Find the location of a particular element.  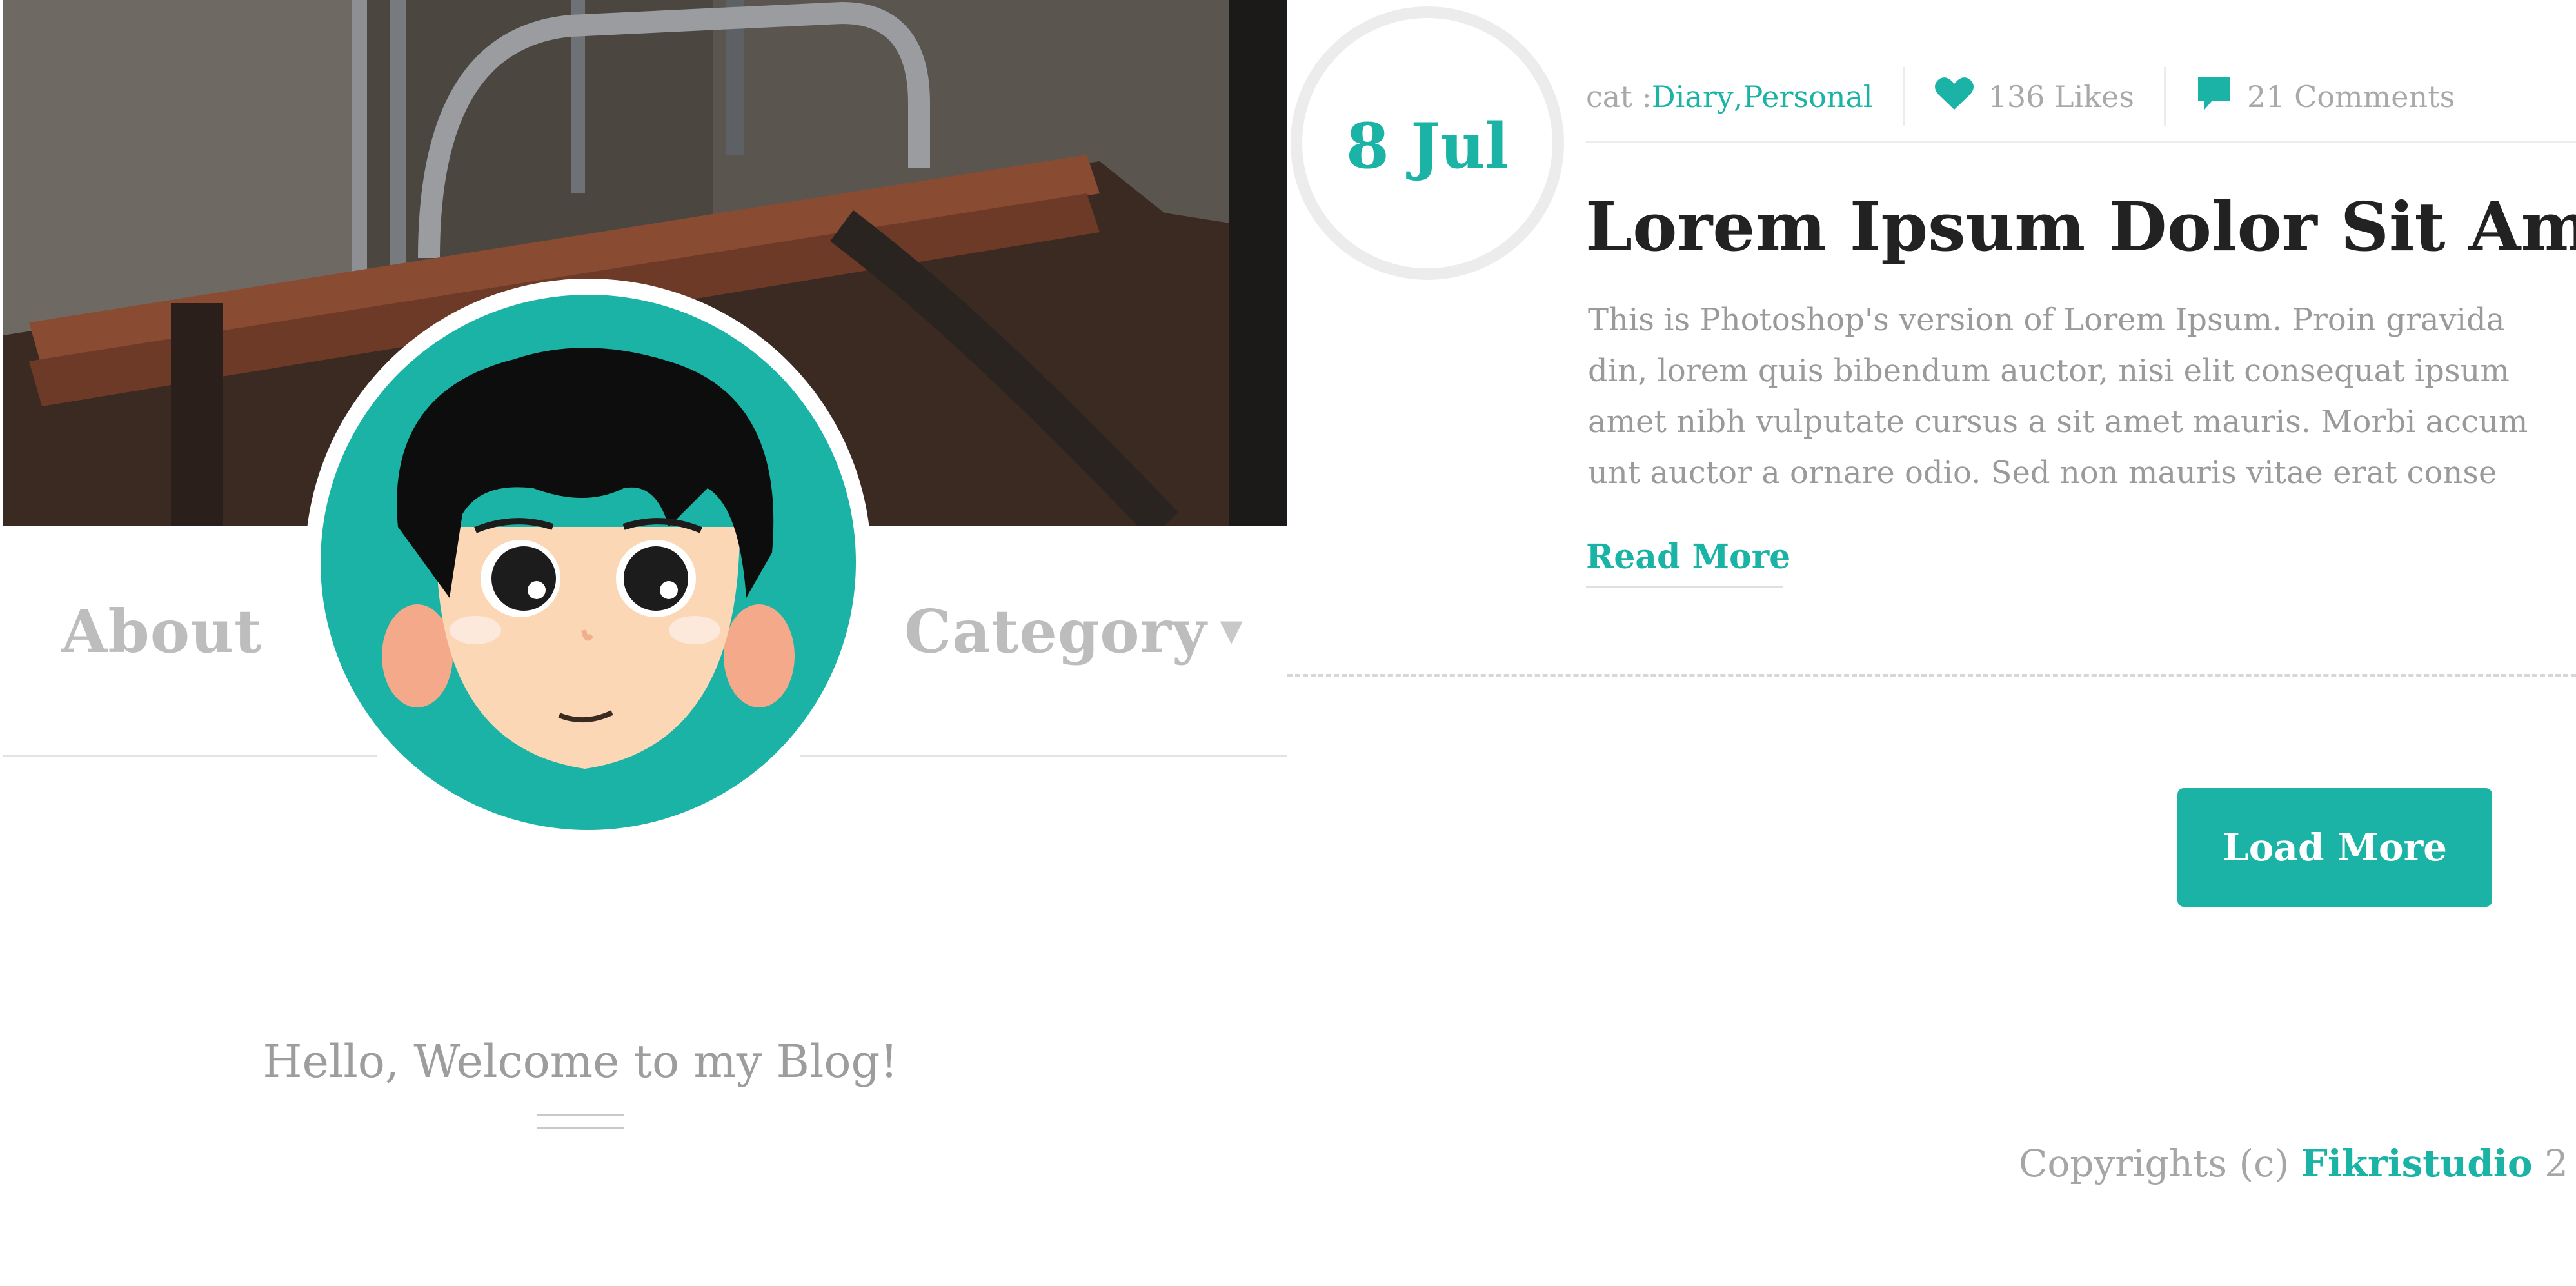

load-more-button: Load More is located at coordinates (2334, 847).